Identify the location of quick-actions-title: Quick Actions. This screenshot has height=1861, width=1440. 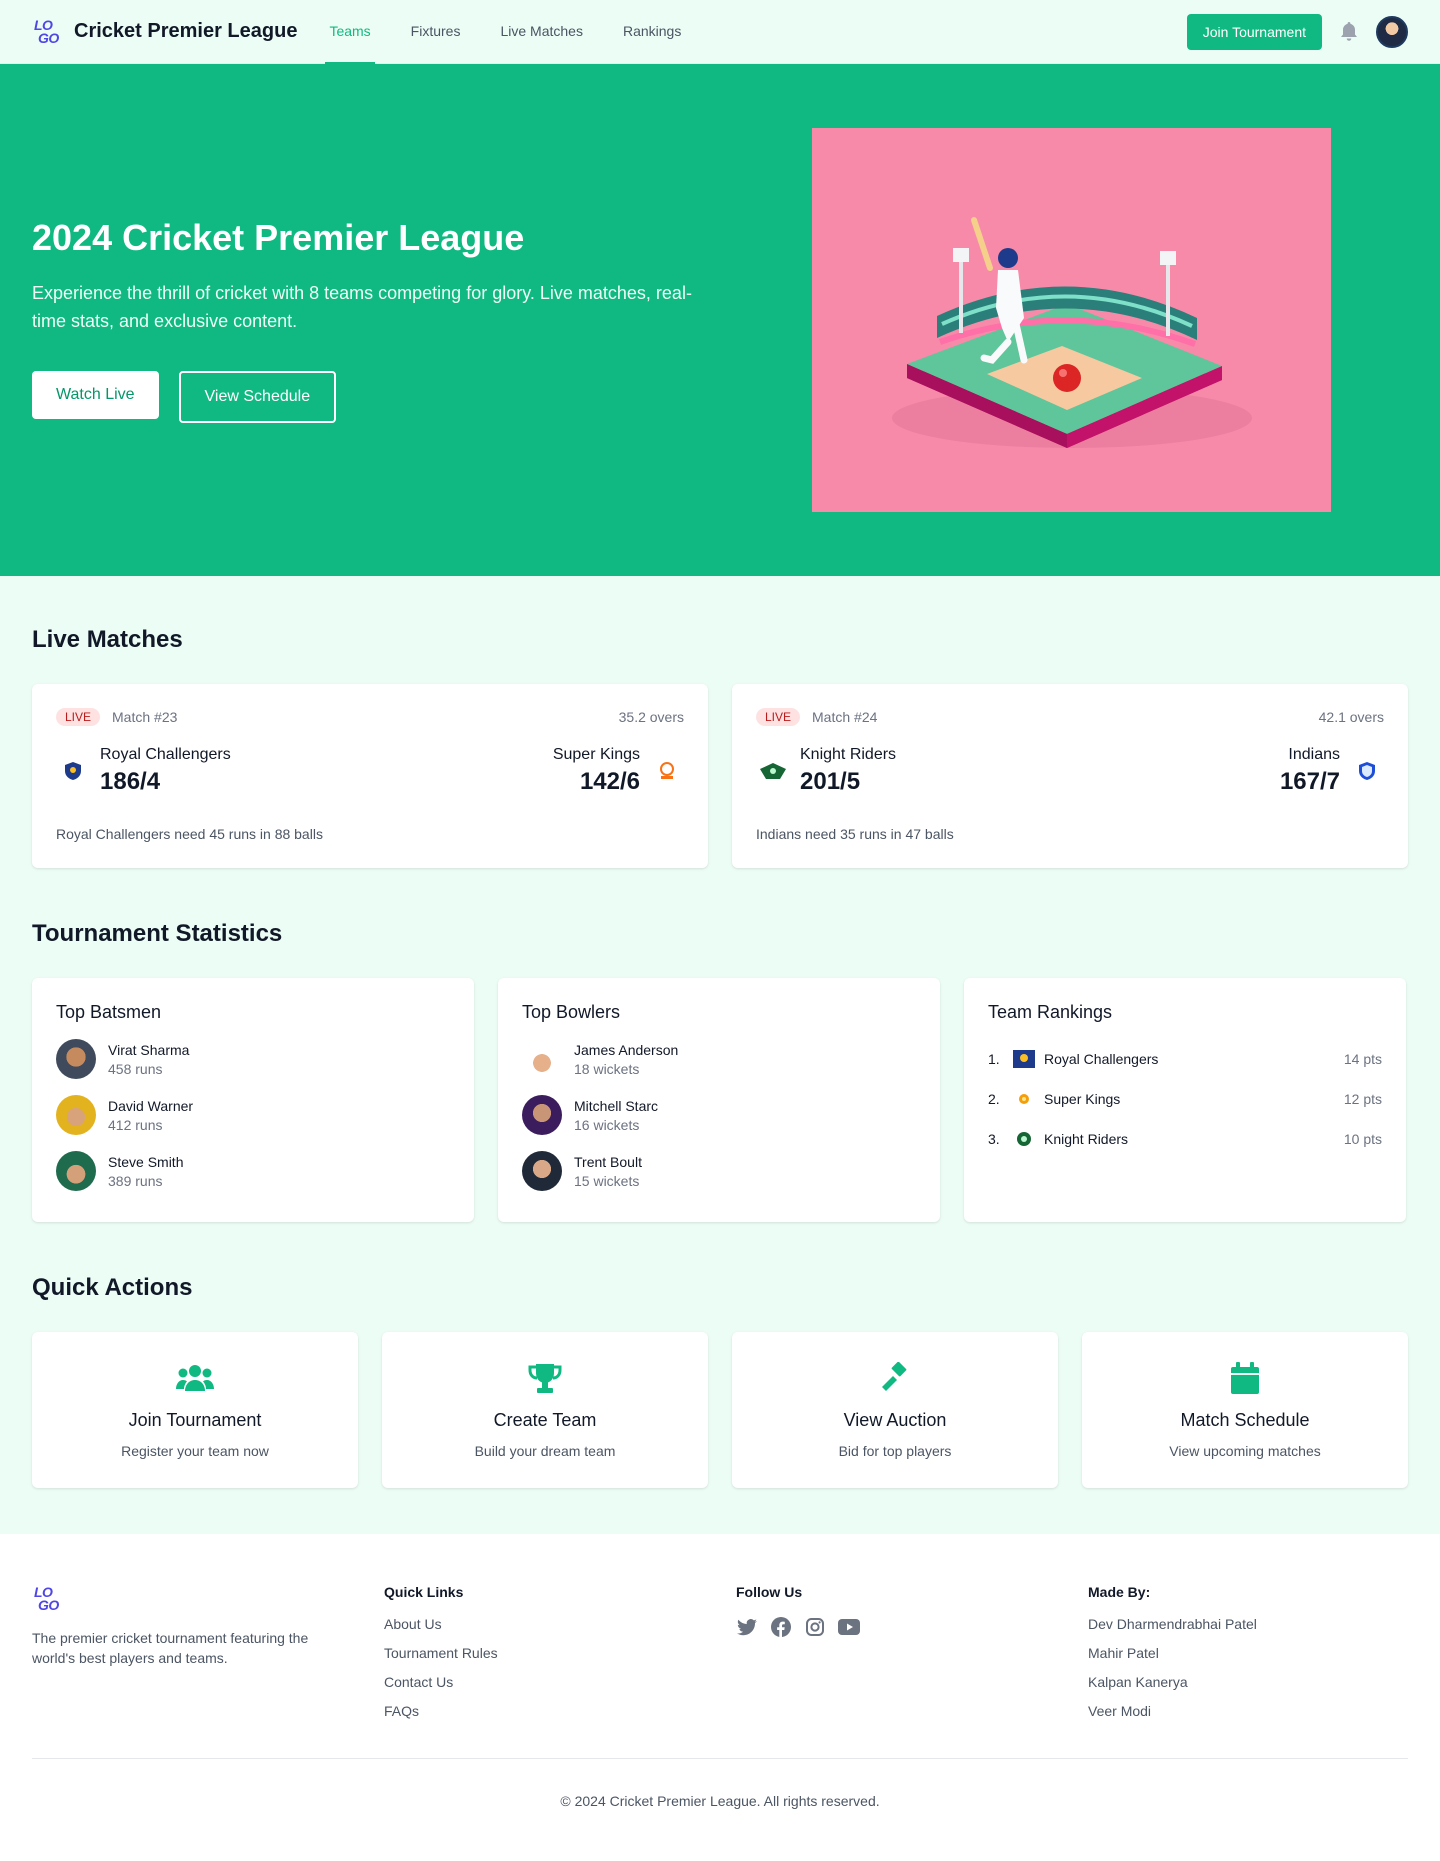
(112, 1287).